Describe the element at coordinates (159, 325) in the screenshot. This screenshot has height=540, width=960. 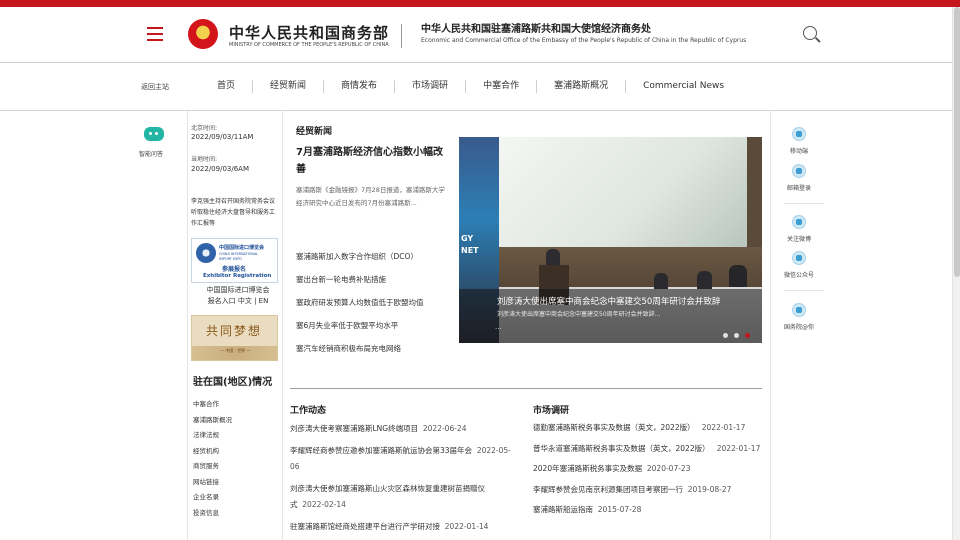
I see `left-icon-column: 智能问答` at that location.